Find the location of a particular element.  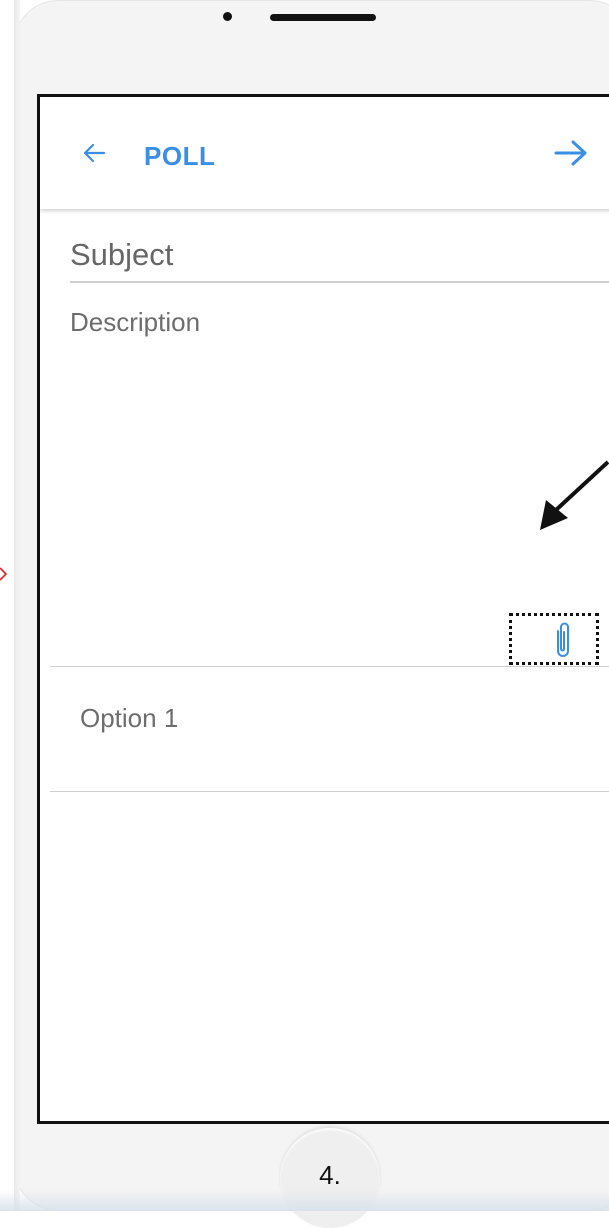

bottom-edge is located at coordinates (304, 1200).